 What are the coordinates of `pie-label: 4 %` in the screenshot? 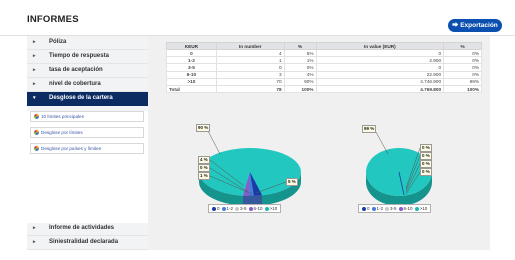 It's located at (204, 160).